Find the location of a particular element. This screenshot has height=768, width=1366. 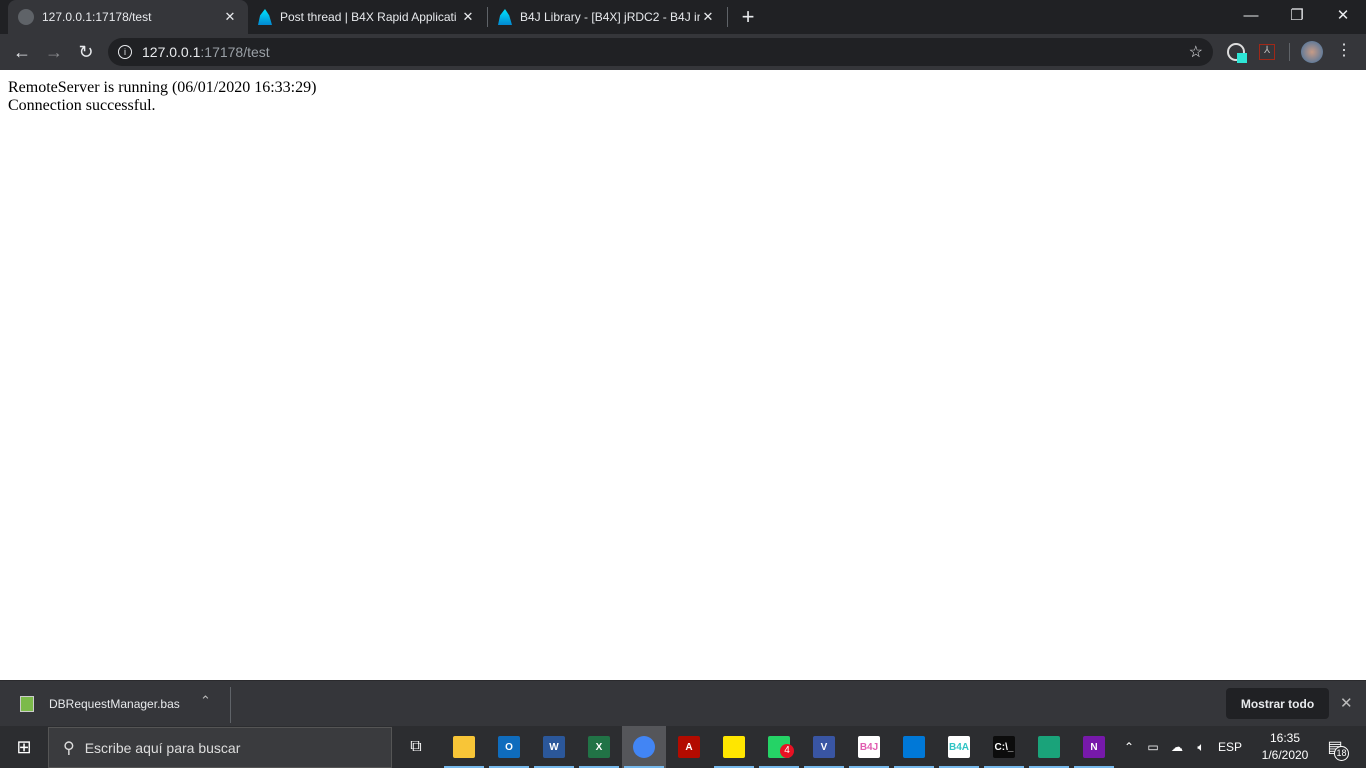

b4j-icon: B4J is located at coordinates (869, 747).